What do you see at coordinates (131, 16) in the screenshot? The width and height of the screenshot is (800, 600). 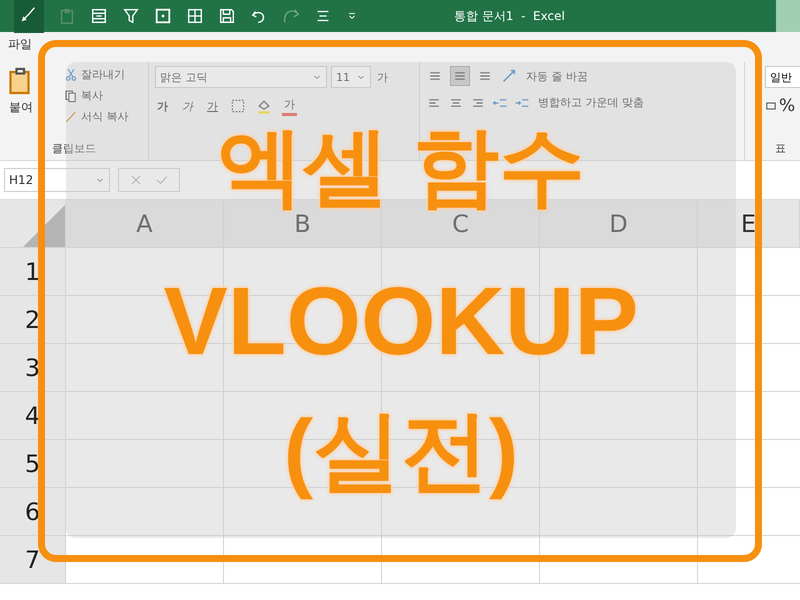 I see `filter-icon` at bounding box center [131, 16].